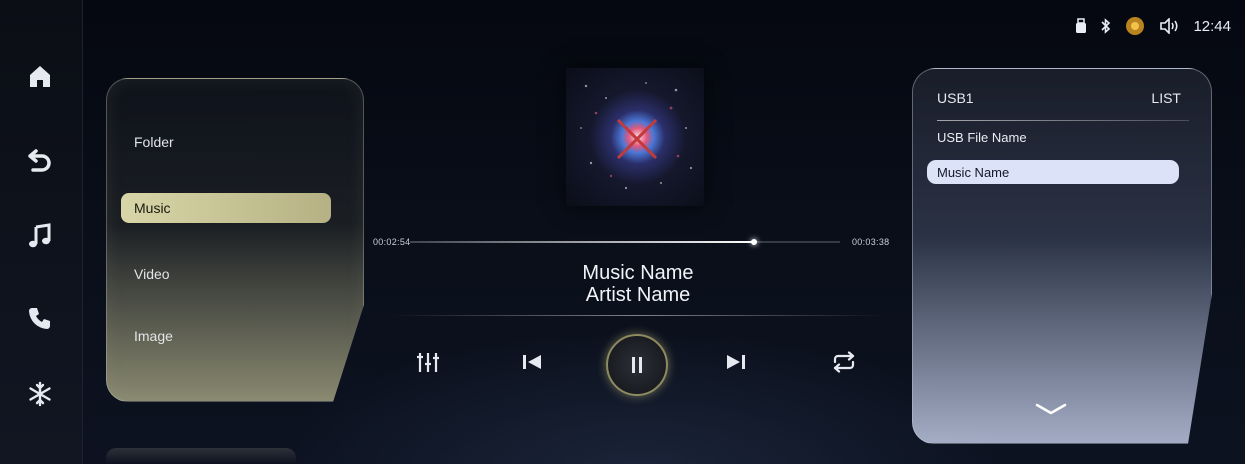  Describe the element at coordinates (226, 208) in the screenshot. I see `menu-item-music: Music` at that location.